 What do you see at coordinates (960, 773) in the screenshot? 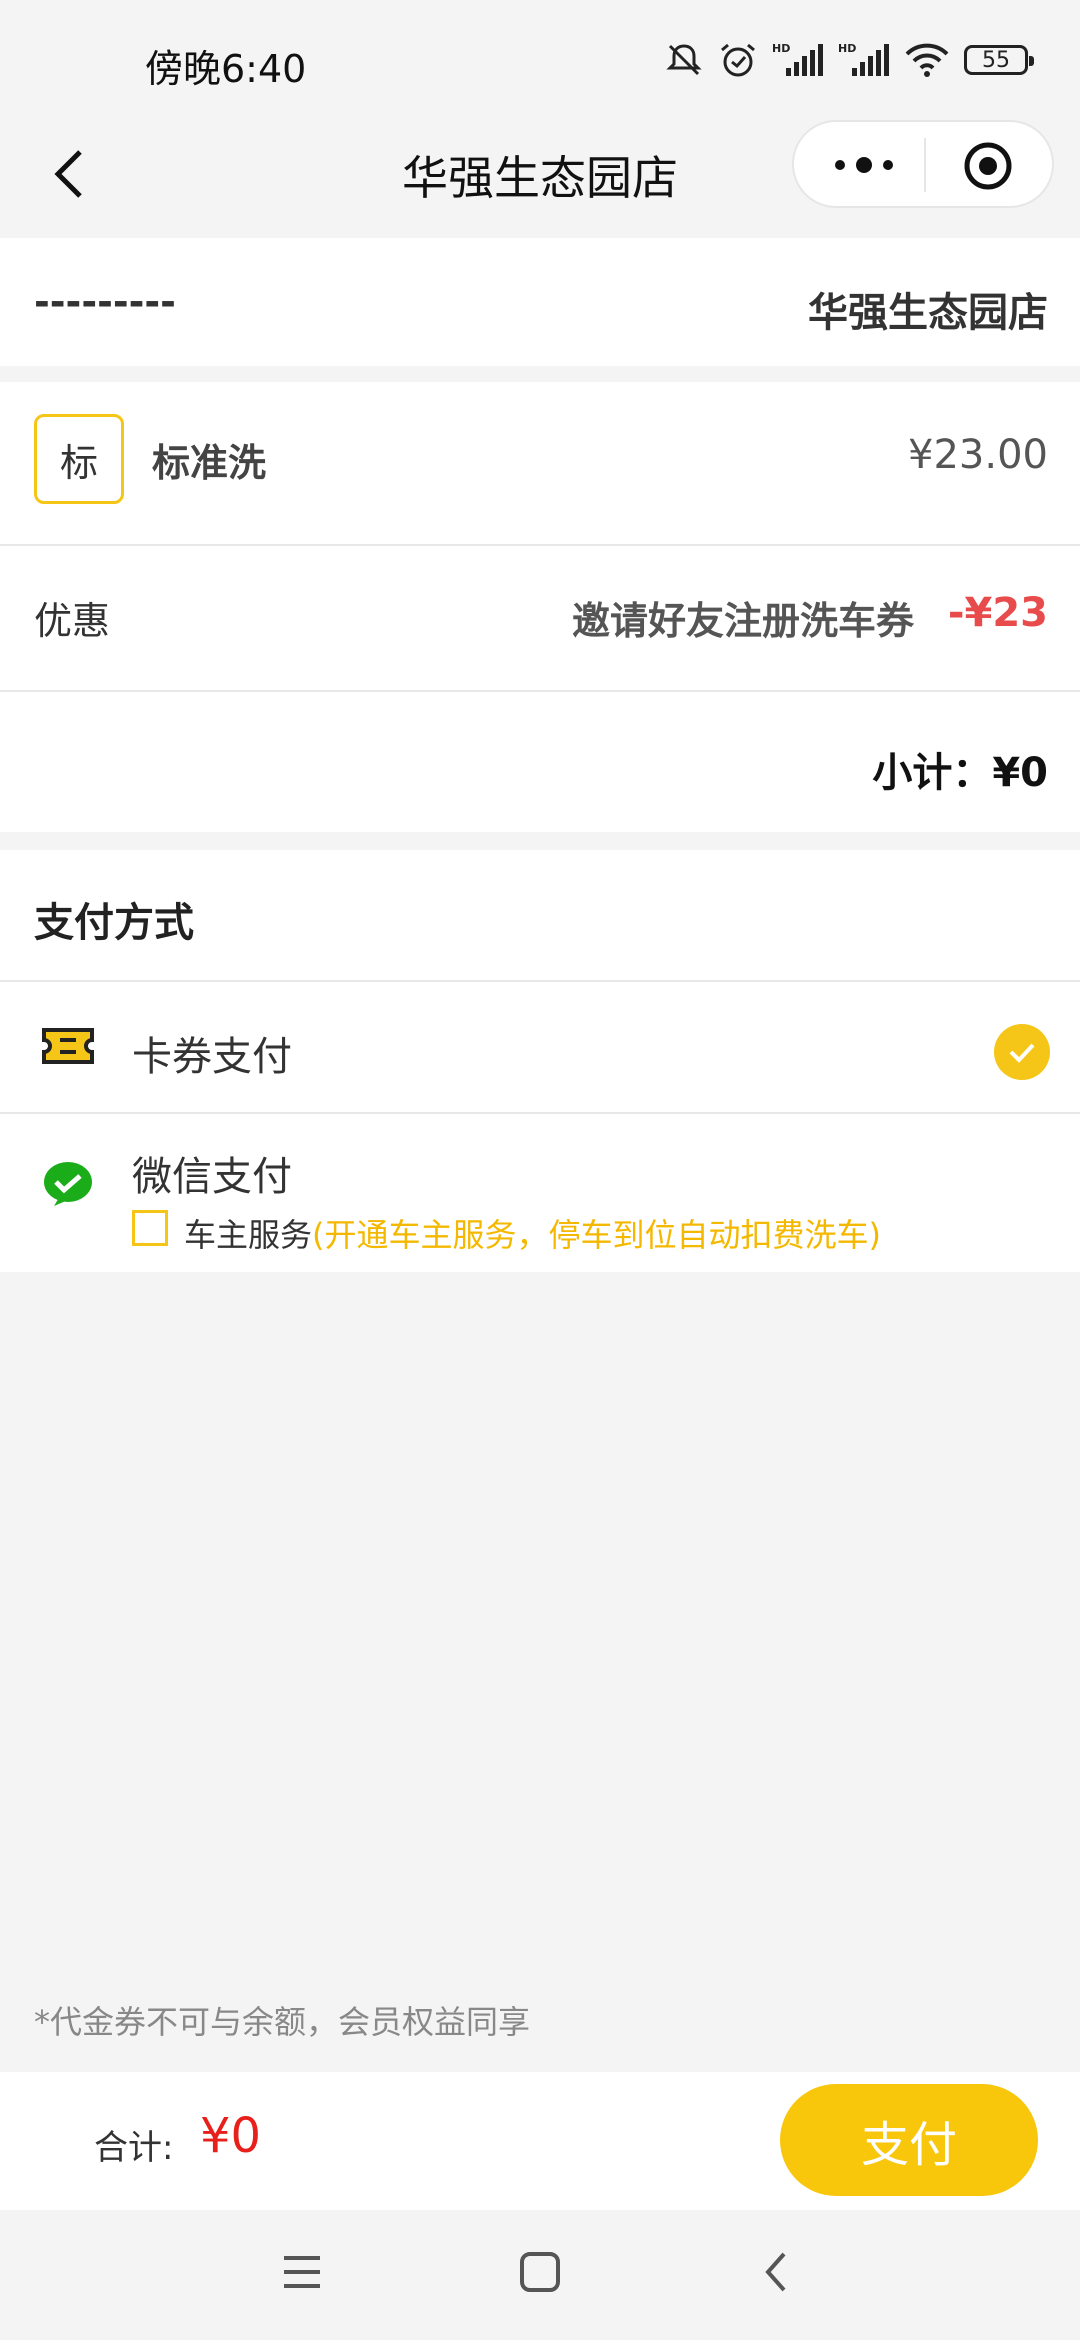
I see `subtotal: 小计：¥0` at bounding box center [960, 773].